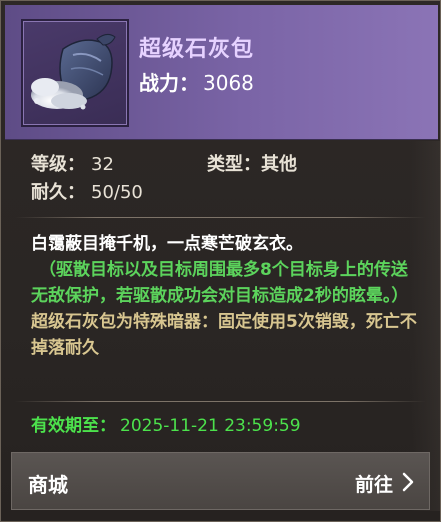 The image size is (441, 522). I want to click on stat-line-durability: 耐久： 50/50, so click(87, 193).